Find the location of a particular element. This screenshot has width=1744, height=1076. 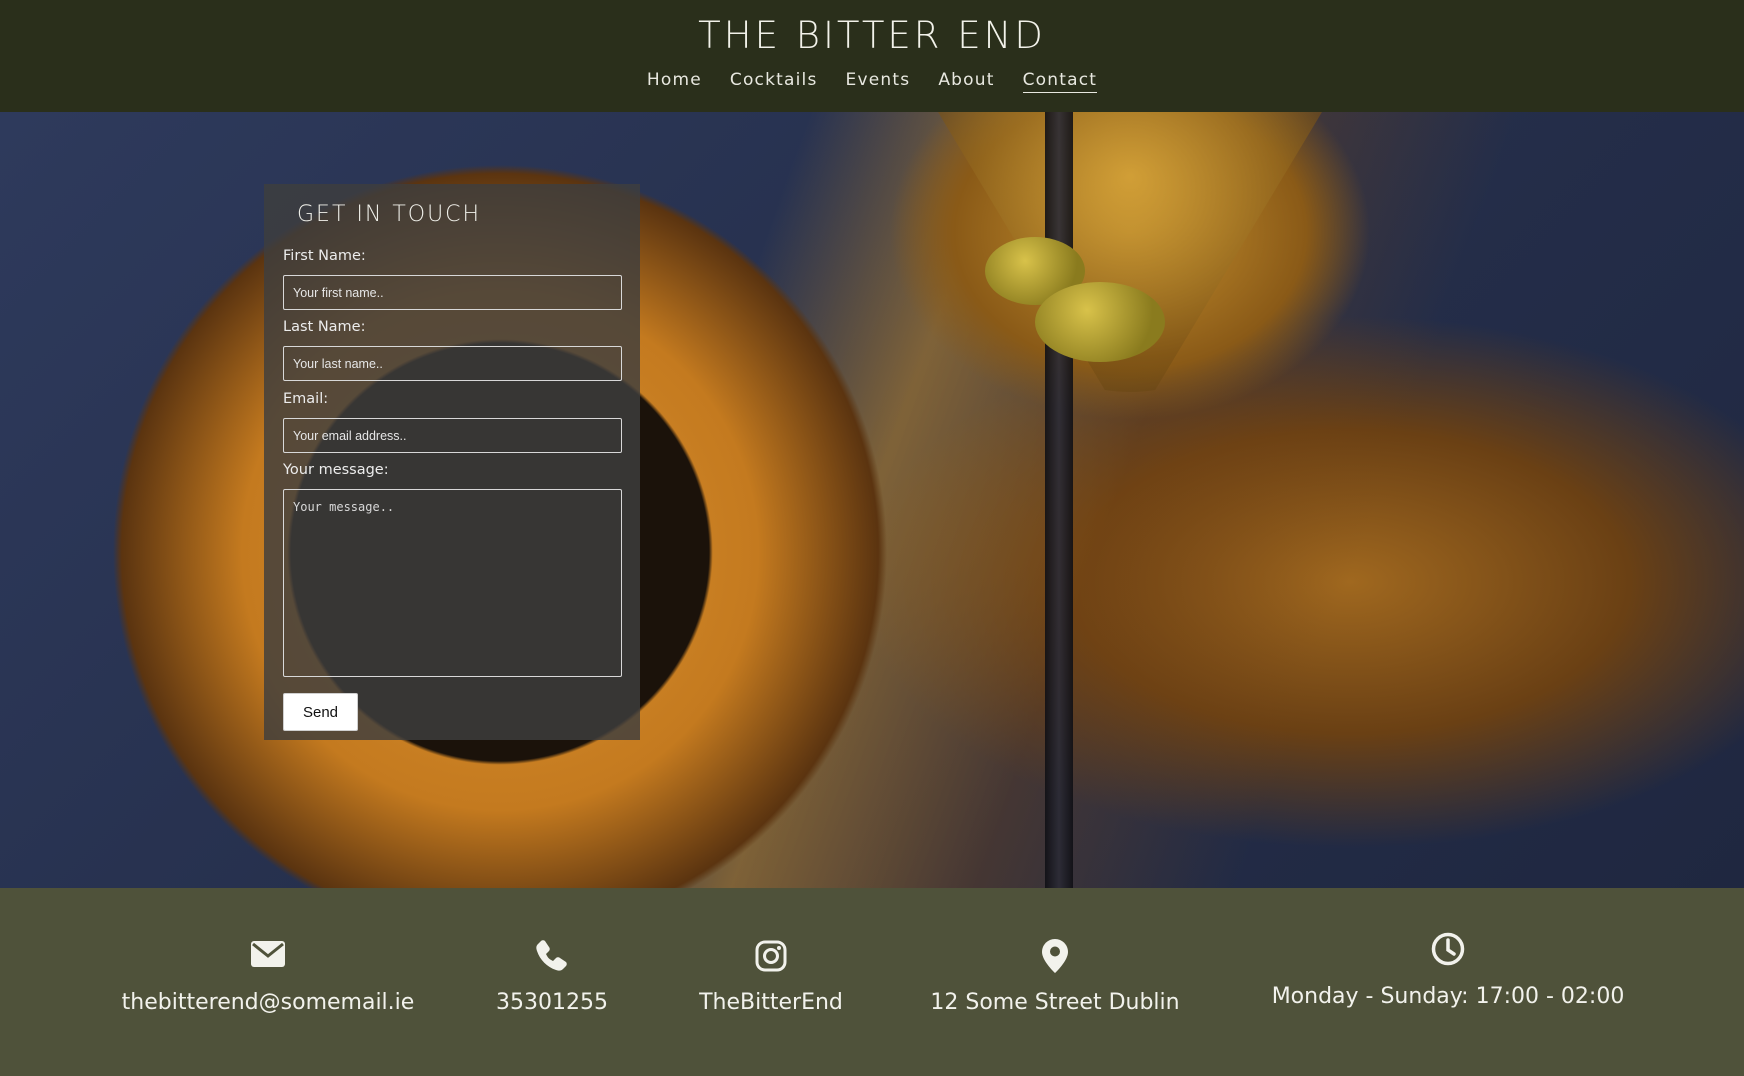

footer-hours-text: Monday - Sunday: 17:00 - 02:00 is located at coordinates (1448, 996).